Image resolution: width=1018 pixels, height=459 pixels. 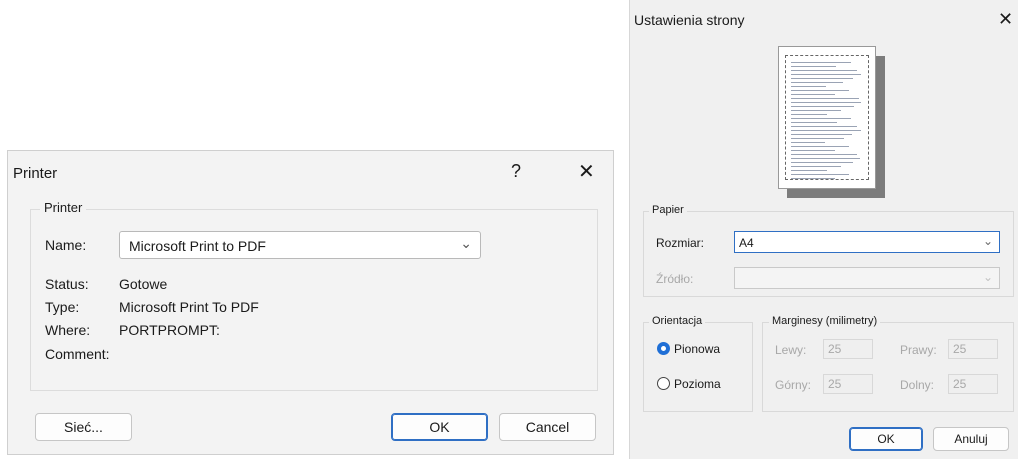 I want to click on right-margin-value: 25, so click(x=960, y=349).